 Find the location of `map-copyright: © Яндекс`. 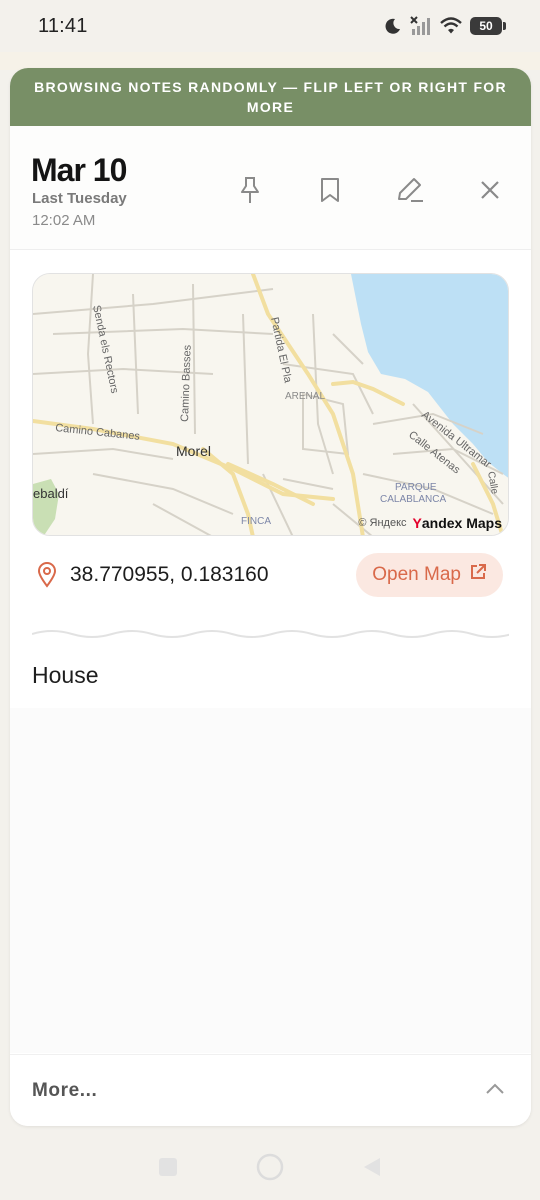

map-copyright: © Яндекс is located at coordinates (382, 523).